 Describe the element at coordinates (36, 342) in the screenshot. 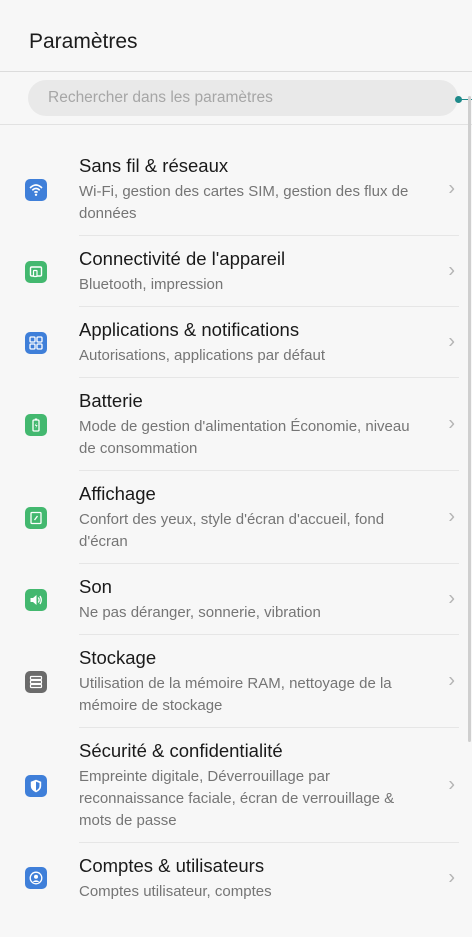

I see `apps-grid-icon` at that location.